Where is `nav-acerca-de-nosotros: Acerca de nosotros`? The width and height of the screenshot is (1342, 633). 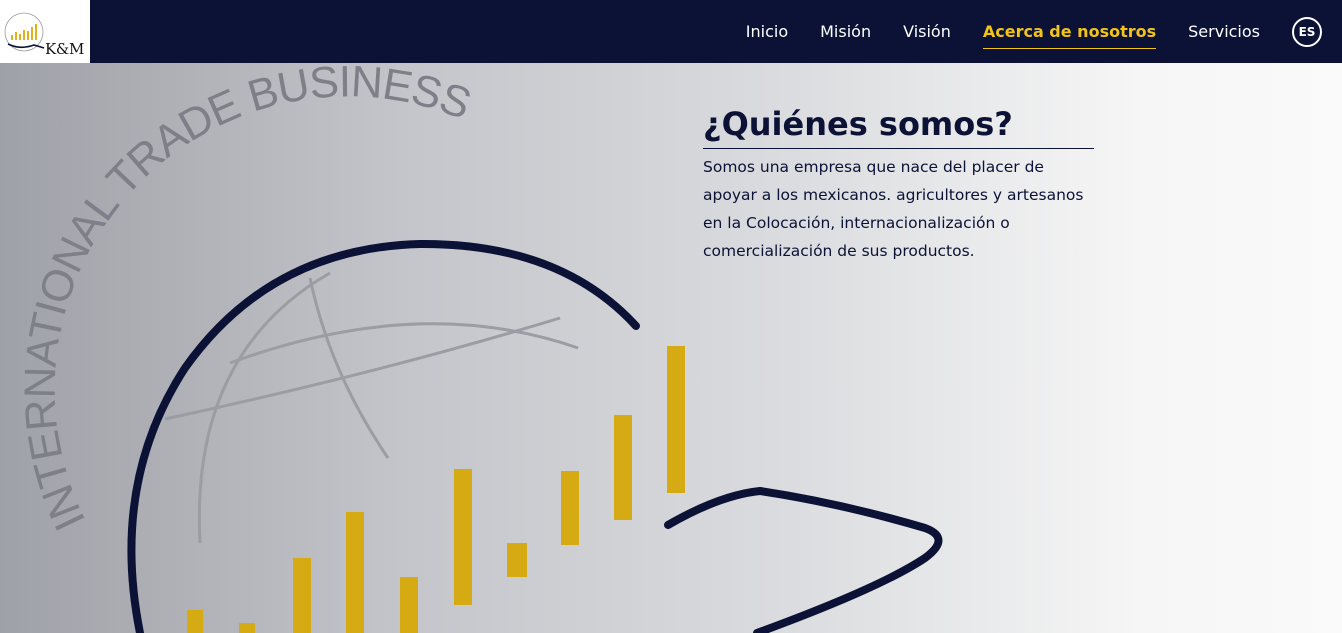 nav-acerca-de-nosotros: Acerca de nosotros is located at coordinates (1069, 33).